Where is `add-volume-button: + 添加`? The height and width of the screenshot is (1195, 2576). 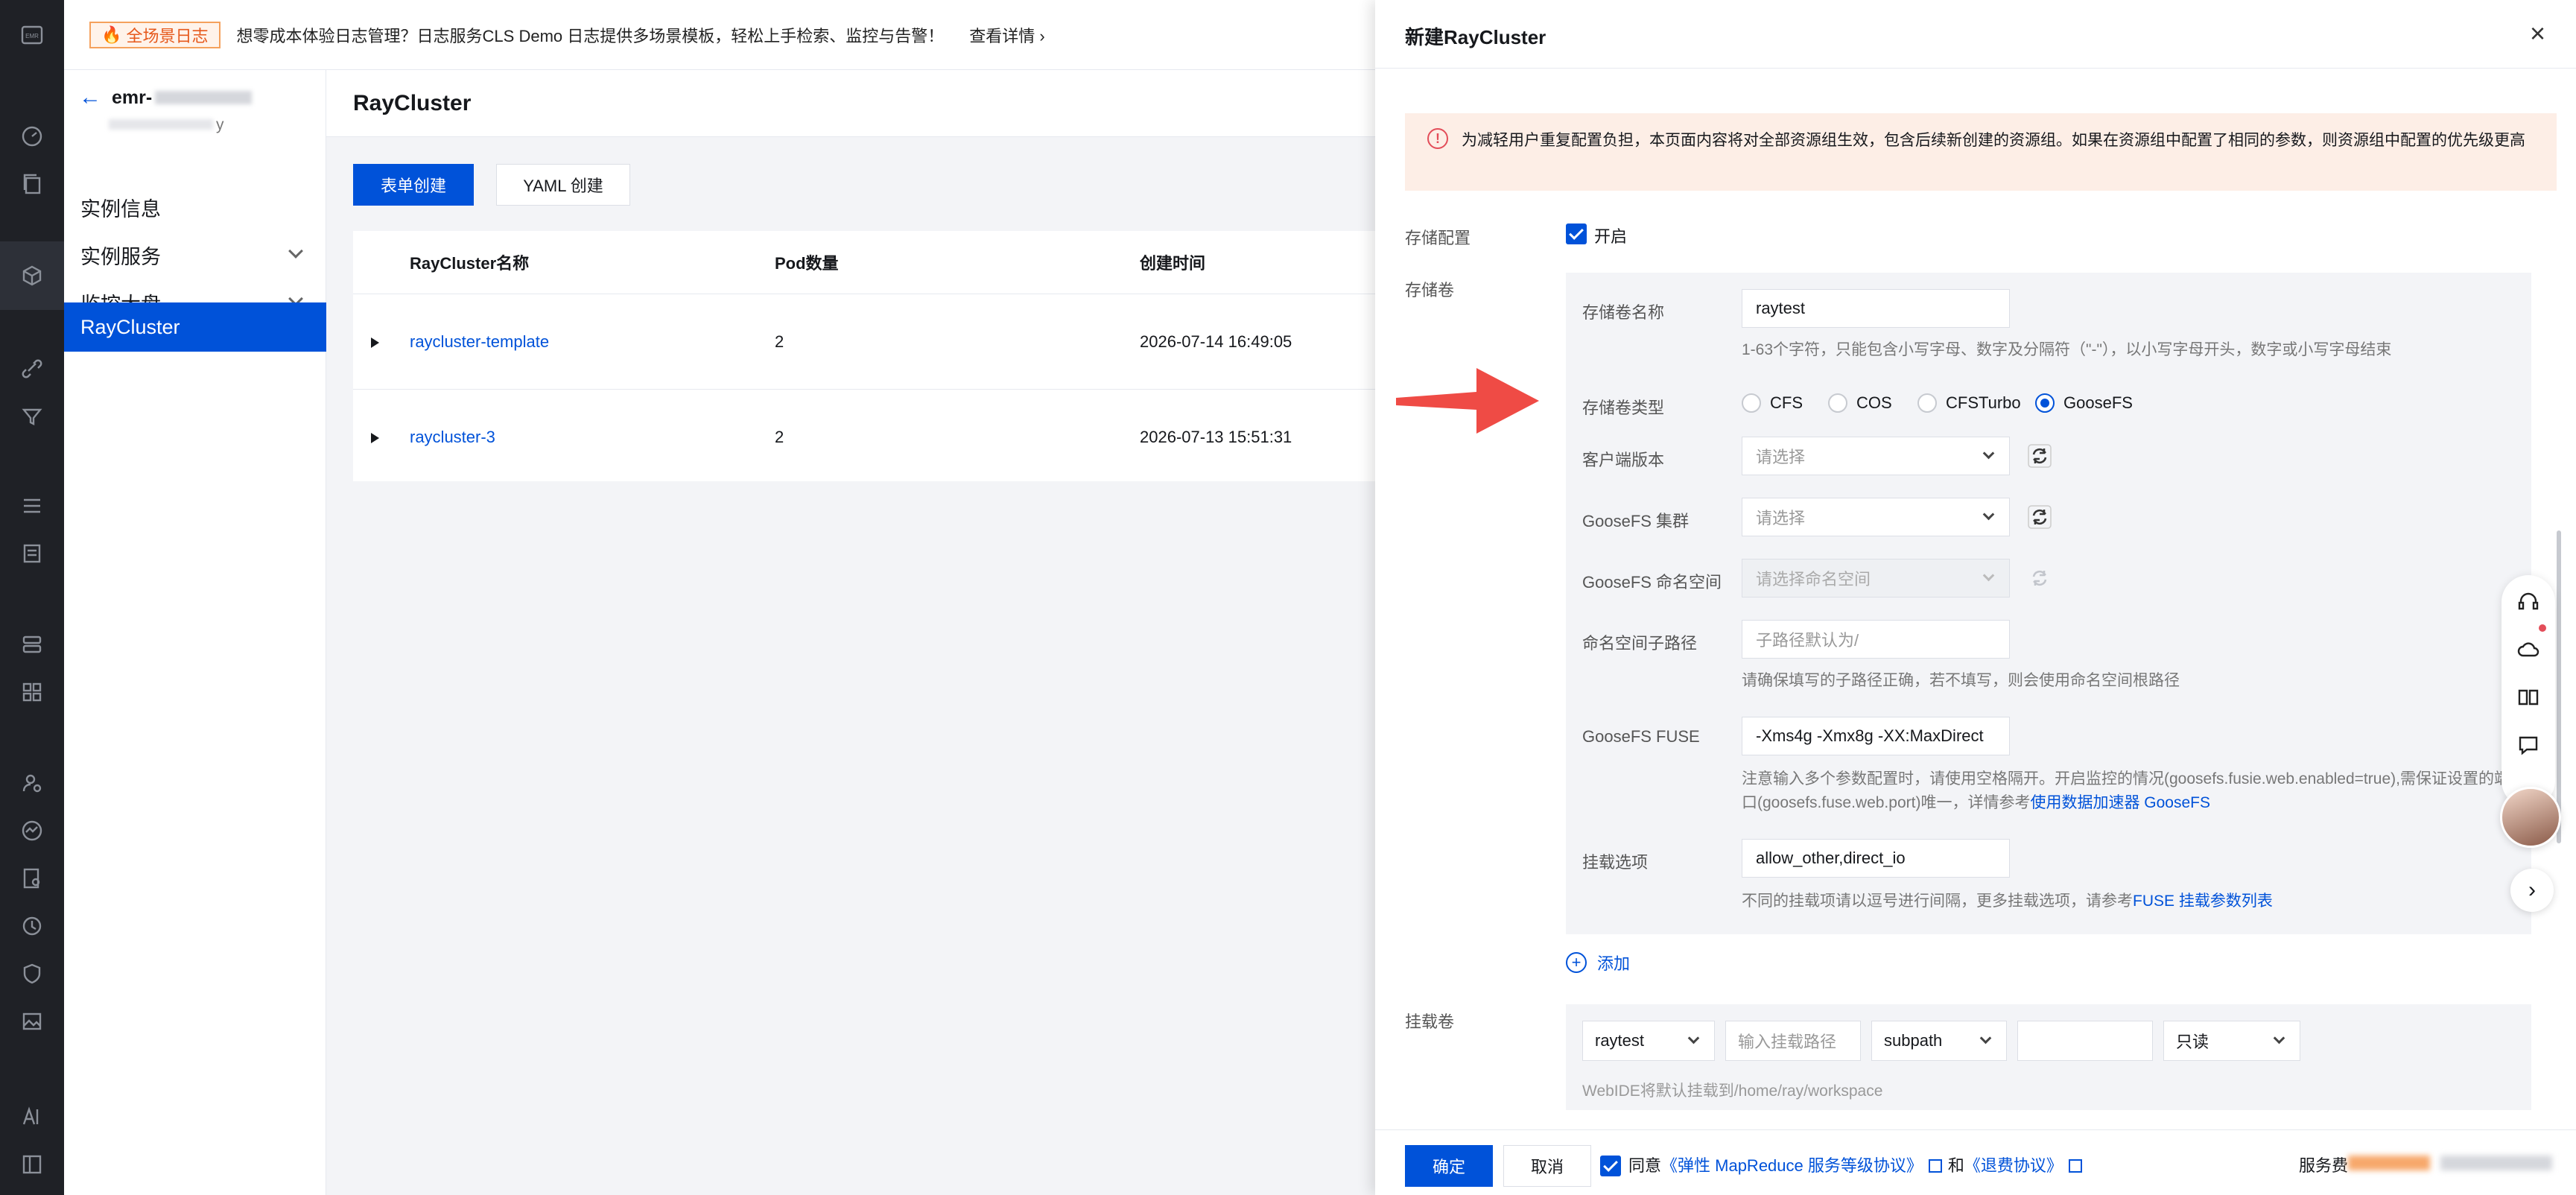
add-volume-button: + 添加 is located at coordinates (1598, 962).